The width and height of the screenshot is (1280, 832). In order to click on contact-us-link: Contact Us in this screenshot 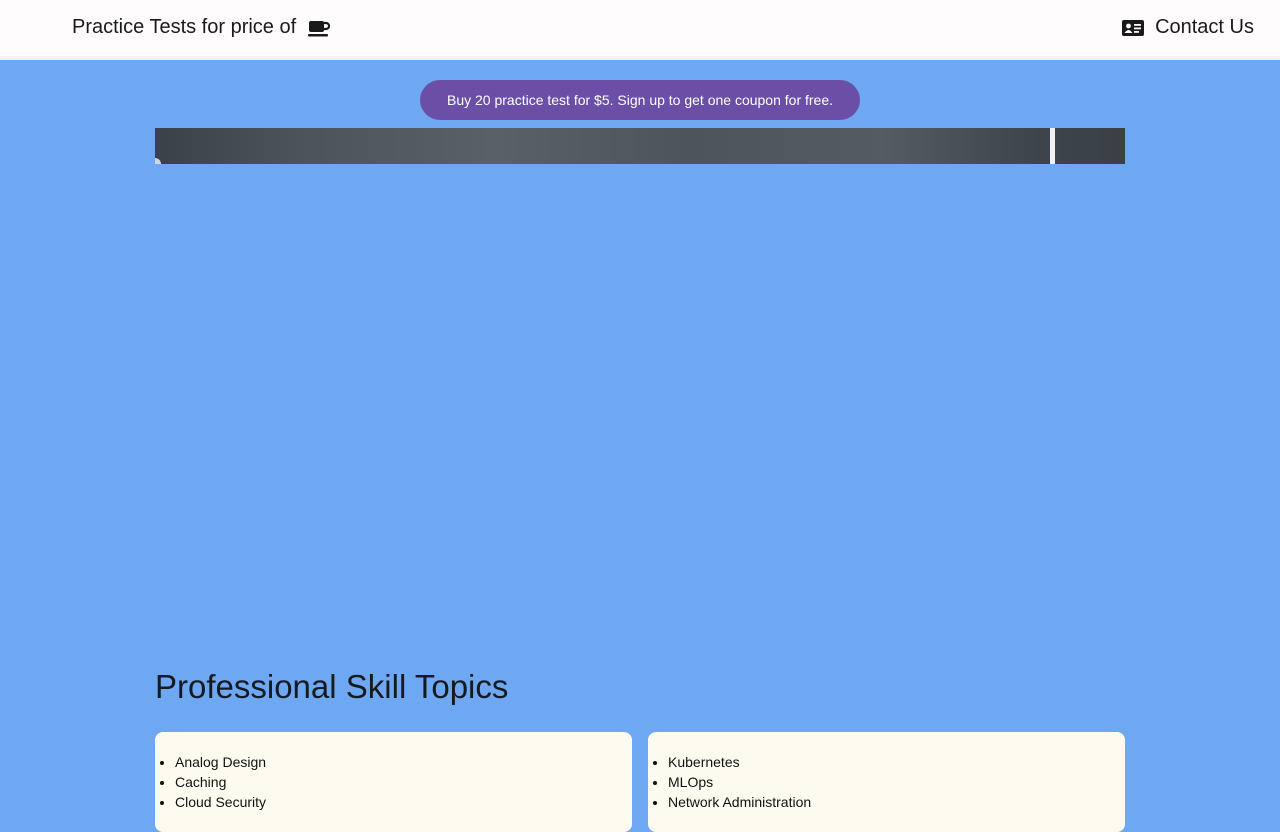, I will do `click(1187, 27)`.